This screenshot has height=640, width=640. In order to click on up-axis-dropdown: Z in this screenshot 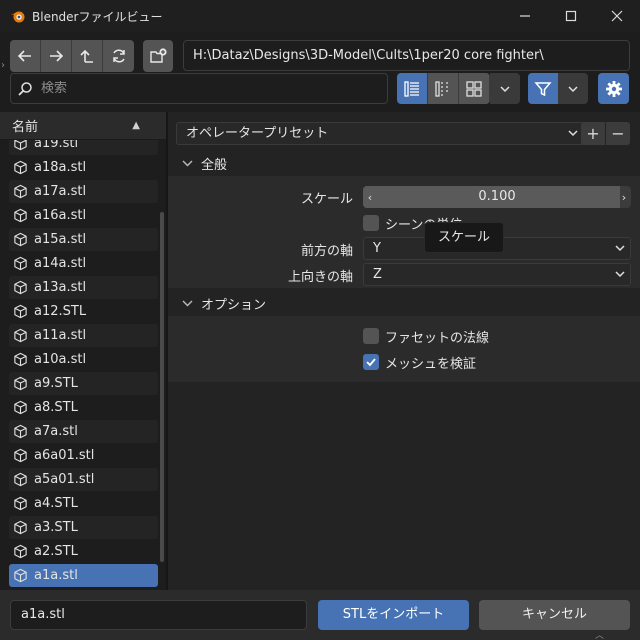, I will do `click(497, 274)`.